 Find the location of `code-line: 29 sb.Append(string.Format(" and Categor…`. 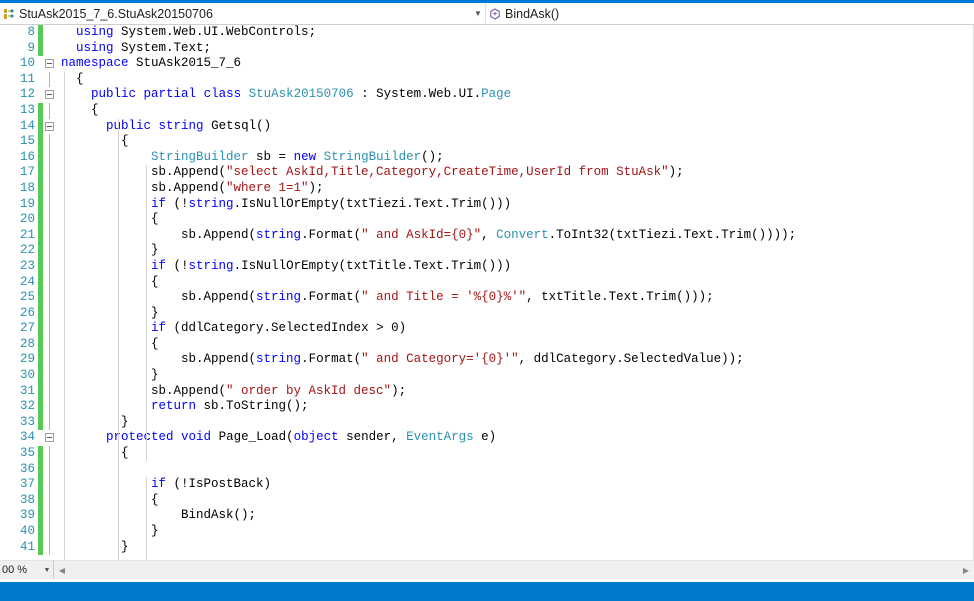

code-line: 29 sb.Append(string.Format(" and Categor… is located at coordinates (486, 360).